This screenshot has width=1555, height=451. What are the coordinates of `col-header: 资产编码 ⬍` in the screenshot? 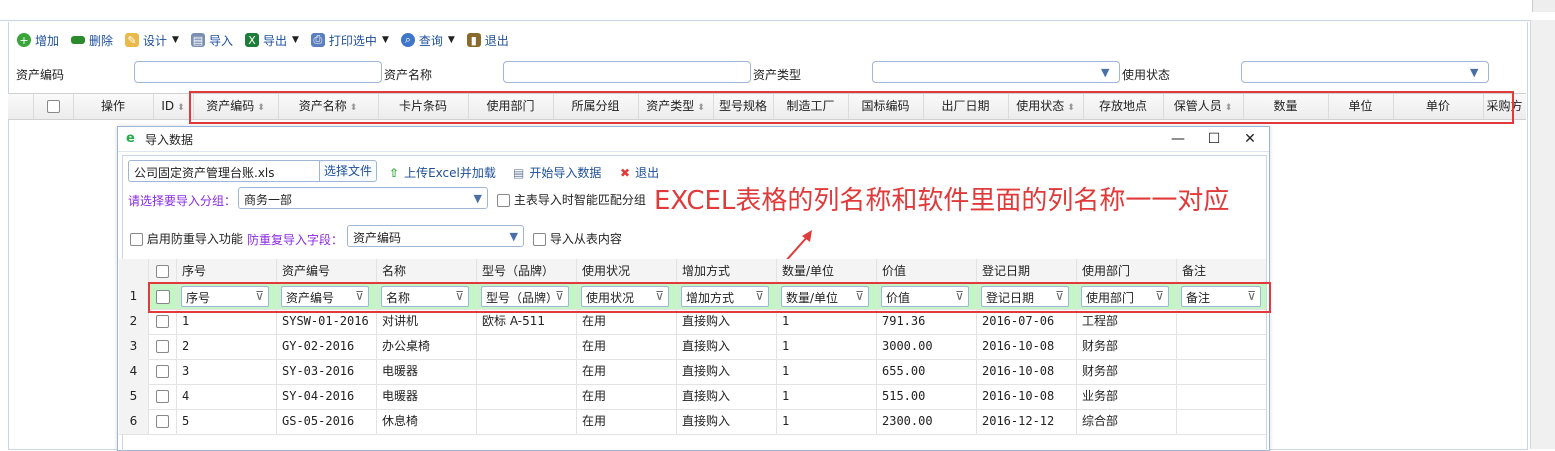 It's located at (236, 106).